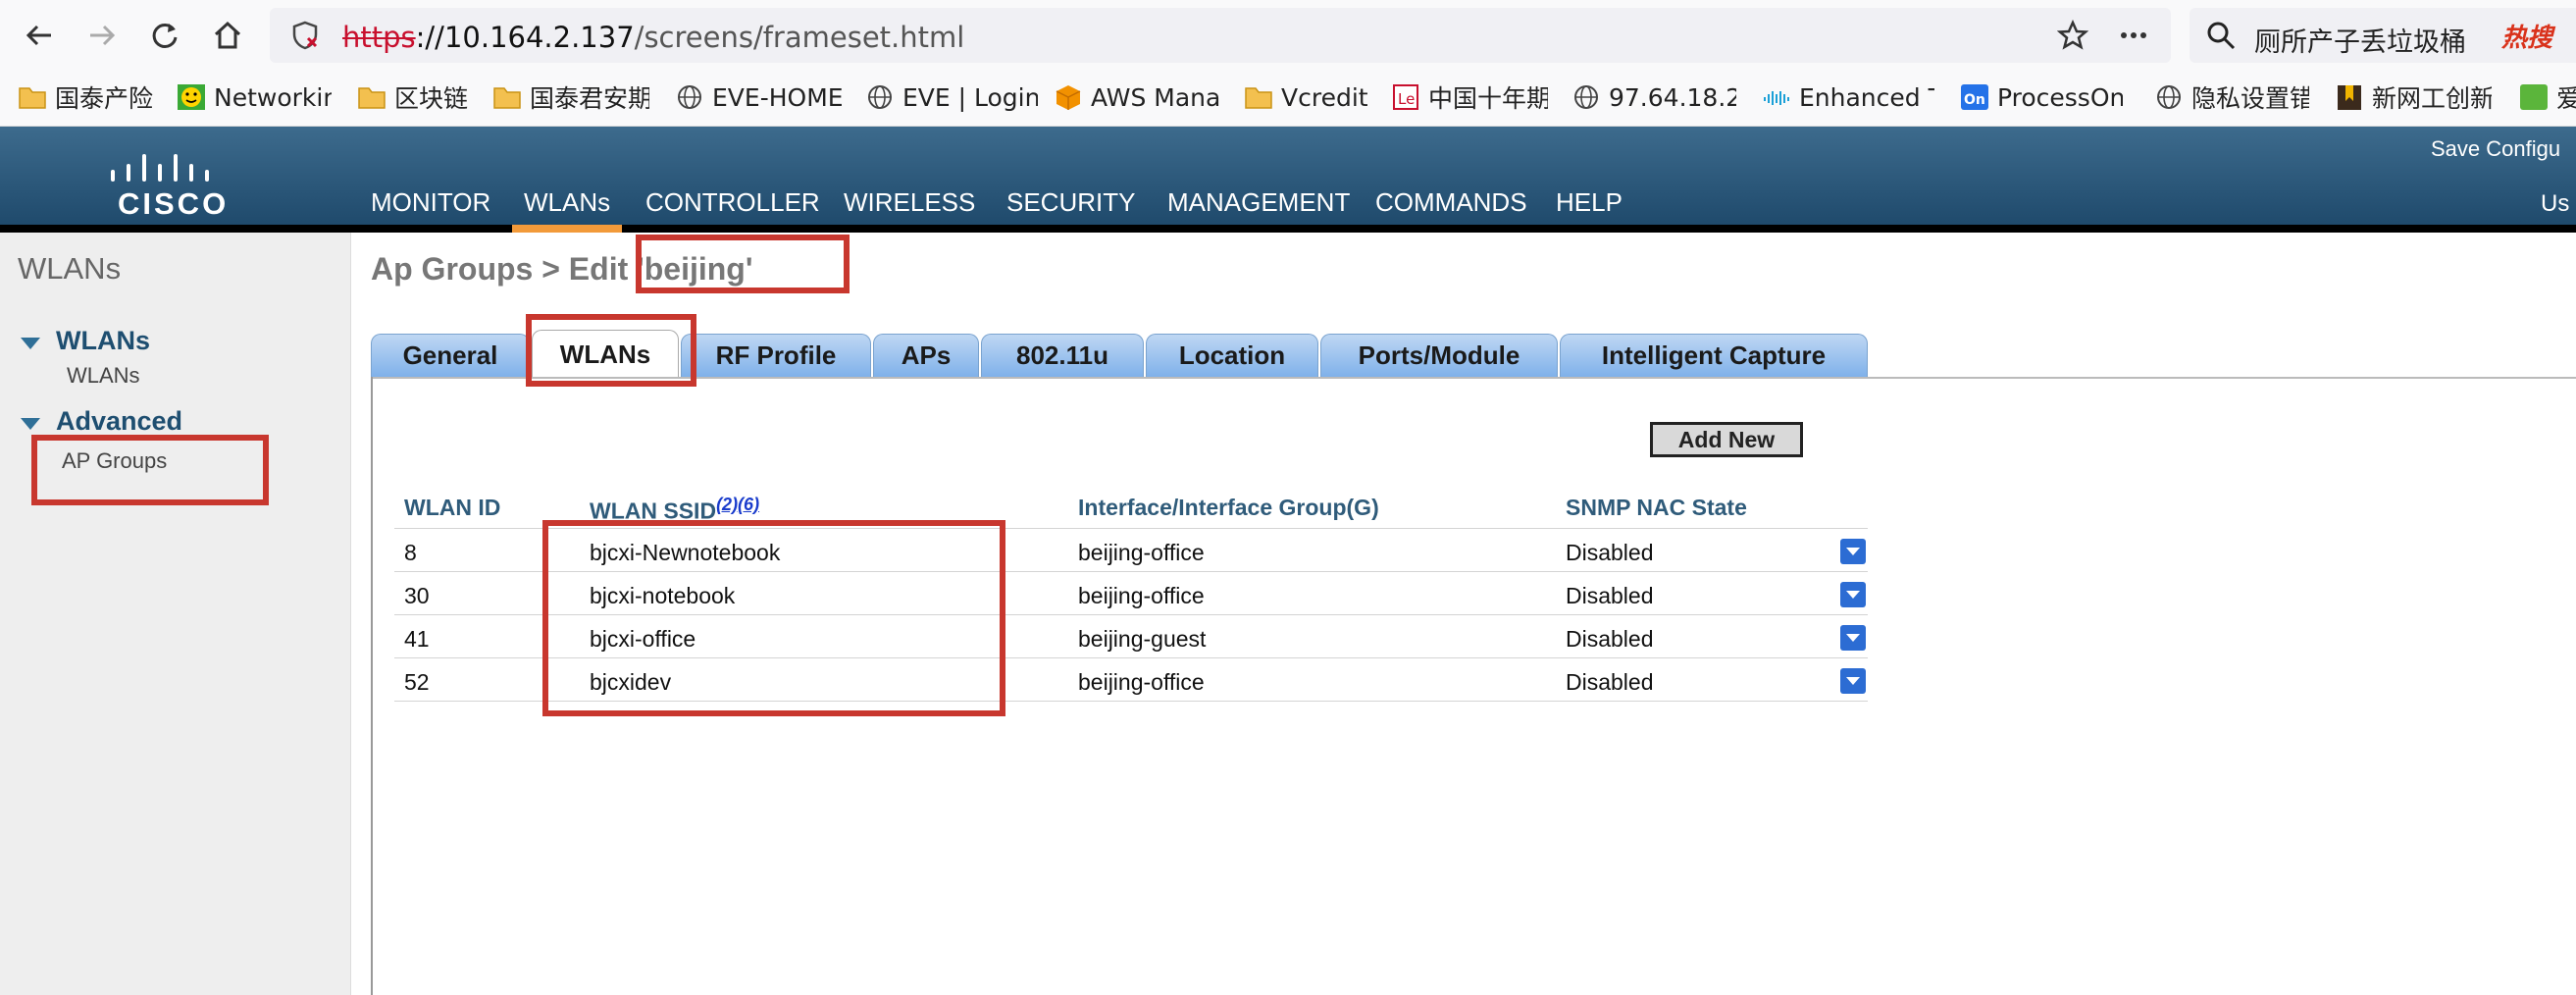 The image size is (2576, 995). Describe the element at coordinates (1726, 440) in the screenshot. I see `add-new-button: Add New` at that location.